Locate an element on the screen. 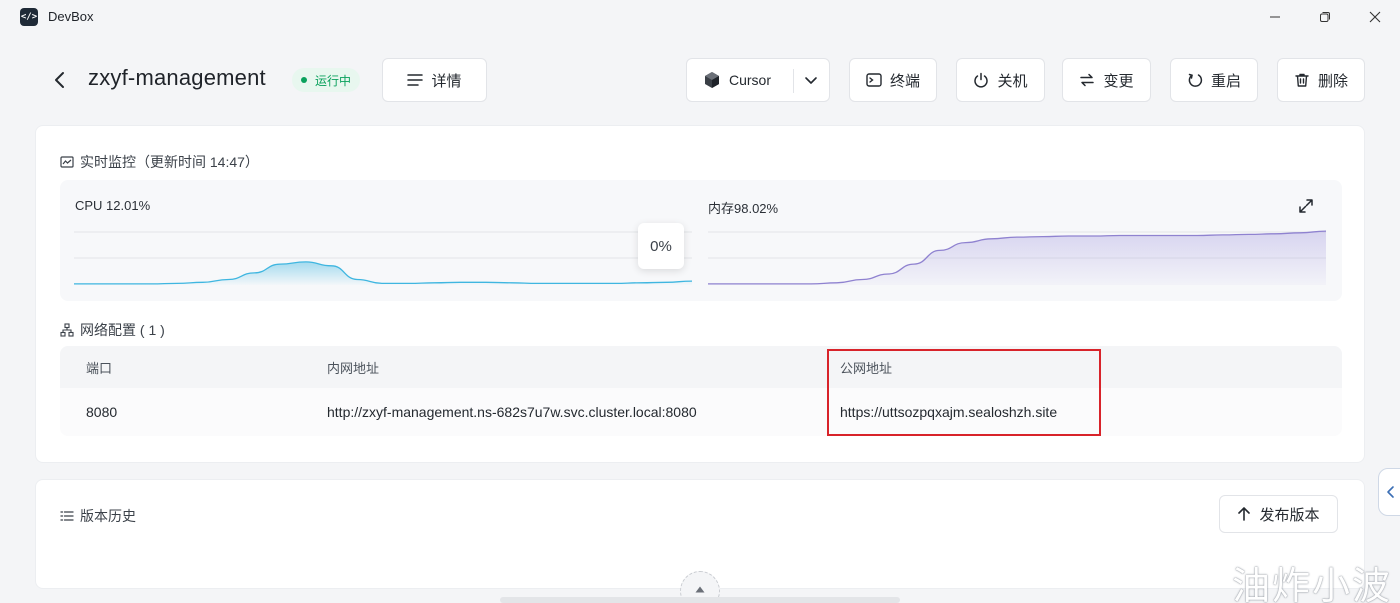  terminal-icon is located at coordinates (874, 80).